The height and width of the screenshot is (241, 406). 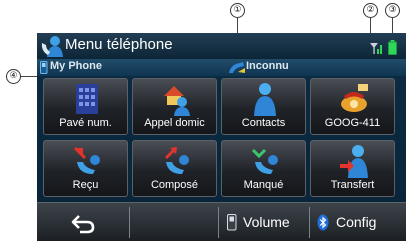 I want to click on tile-label: Composé, so click(x=174, y=185).